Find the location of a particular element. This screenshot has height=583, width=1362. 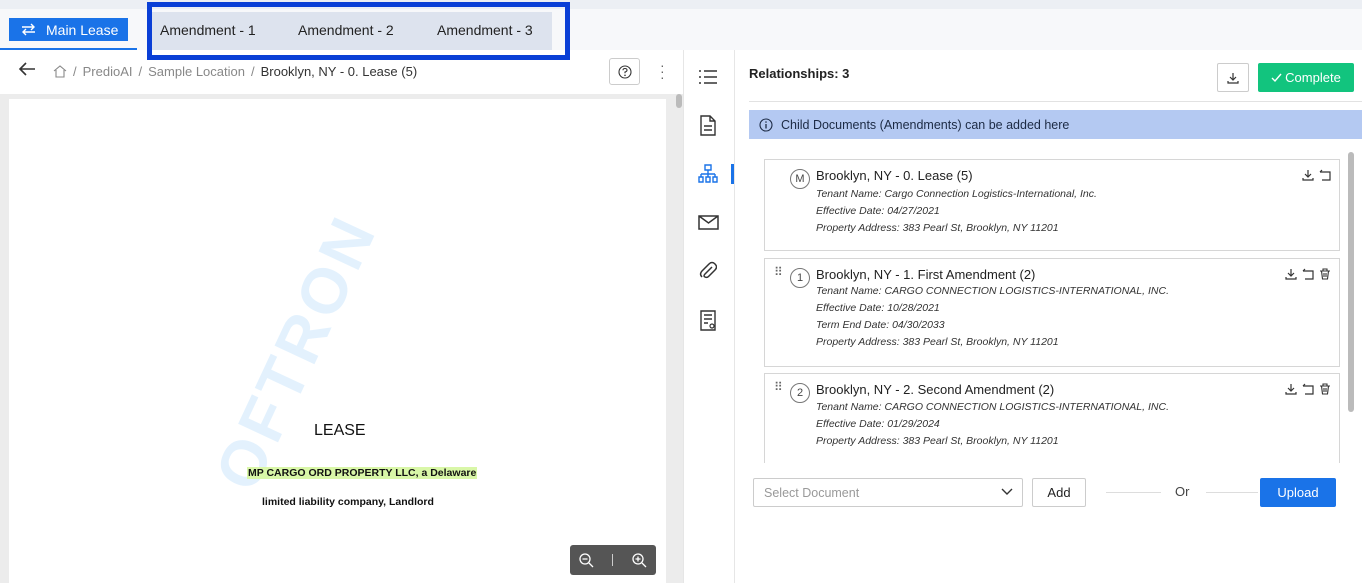

card-term-end-date: Term End Date: 04/30/2033 is located at coordinates (880, 325).